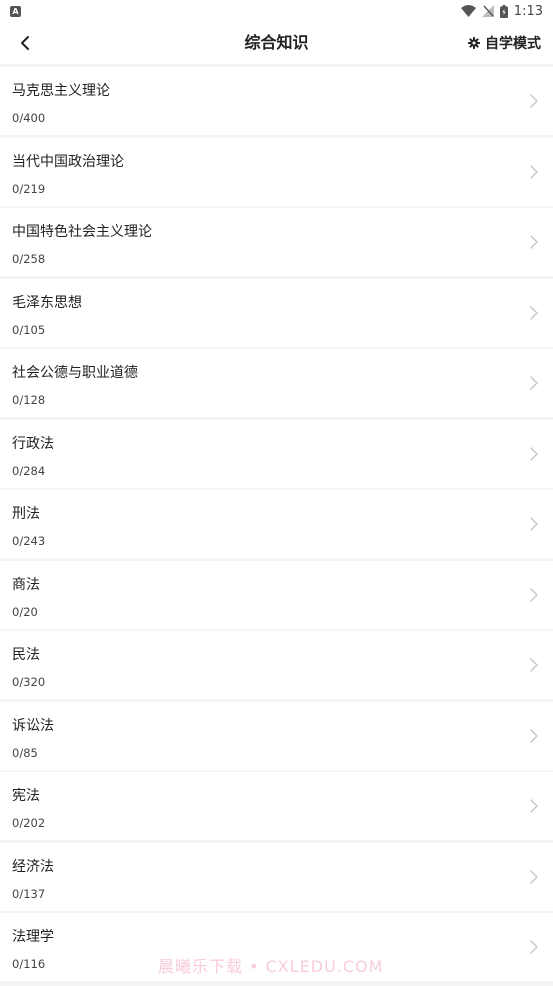  What do you see at coordinates (513, 44) in the screenshot?
I see `self-study-mode-label: 自学模式` at bounding box center [513, 44].